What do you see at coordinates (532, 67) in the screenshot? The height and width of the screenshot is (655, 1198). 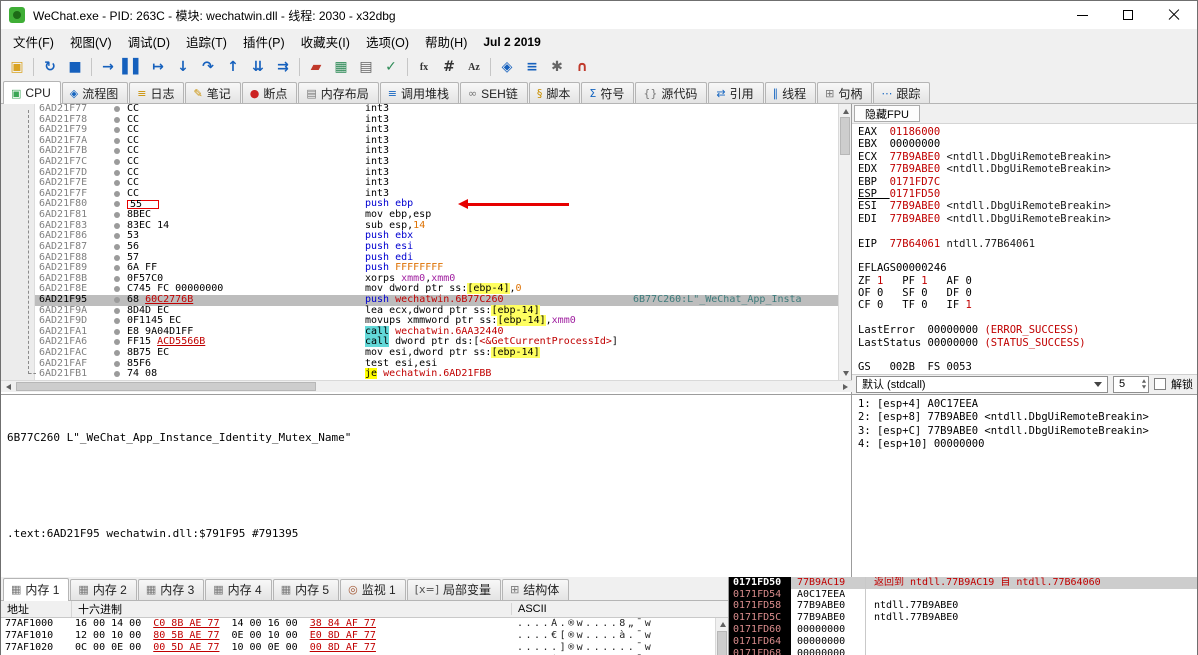 I see `threads-list-icon: ≡` at bounding box center [532, 67].